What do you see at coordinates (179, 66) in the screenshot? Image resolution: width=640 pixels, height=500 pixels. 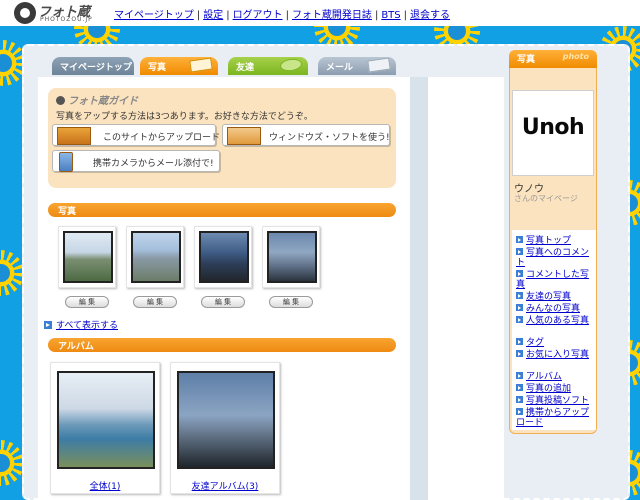 I see `tab-photo: 写真` at bounding box center [179, 66].